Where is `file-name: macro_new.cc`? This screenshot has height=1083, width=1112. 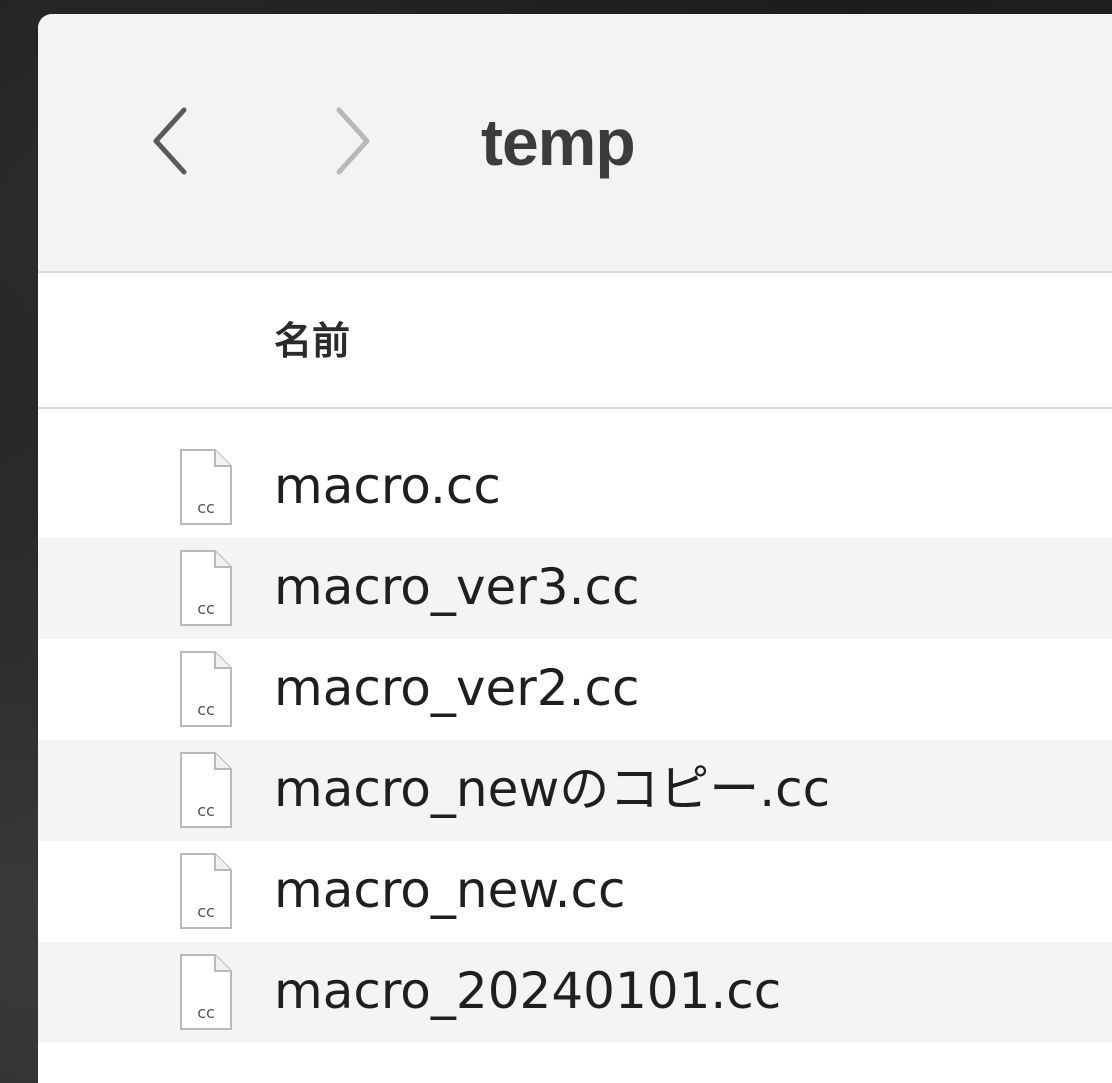 file-name: macro_new.cc is located at coordinates (450, 890).